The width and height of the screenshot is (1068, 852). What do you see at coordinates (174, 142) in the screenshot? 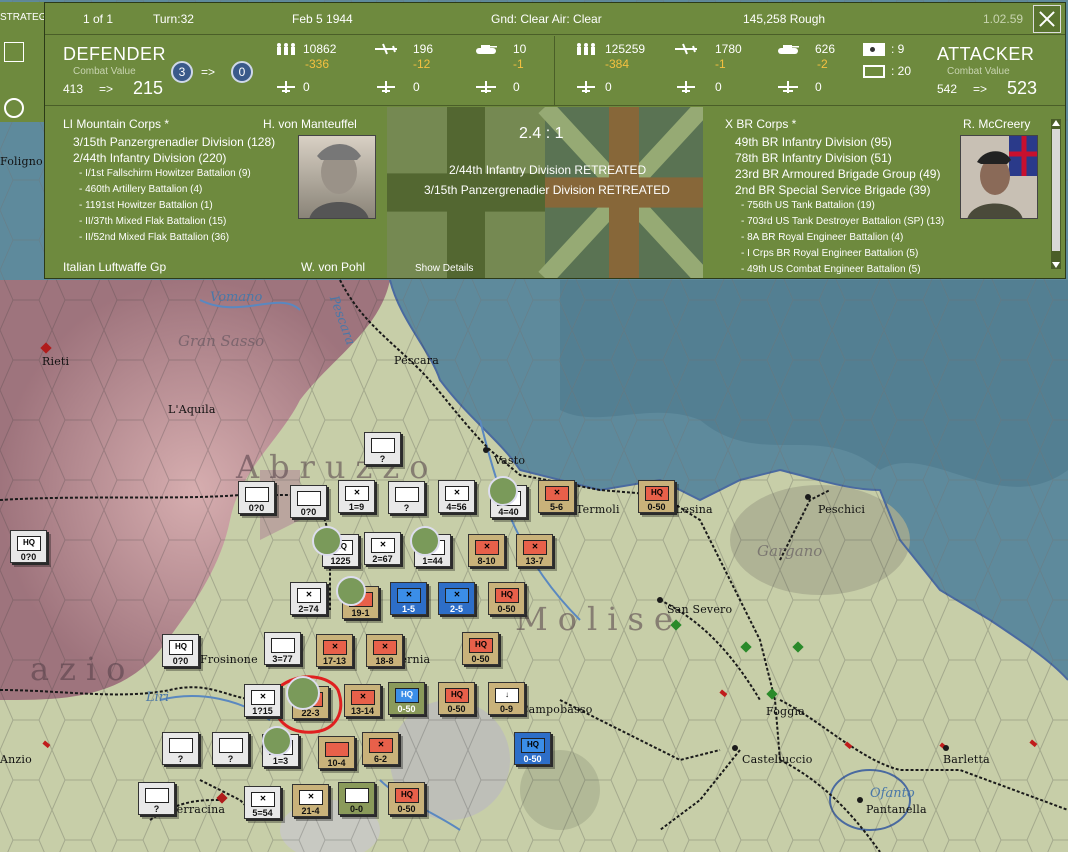
I see `defender-division: 3/15th Panzergrenadier Division (128)` at bounding box center [174, 142].